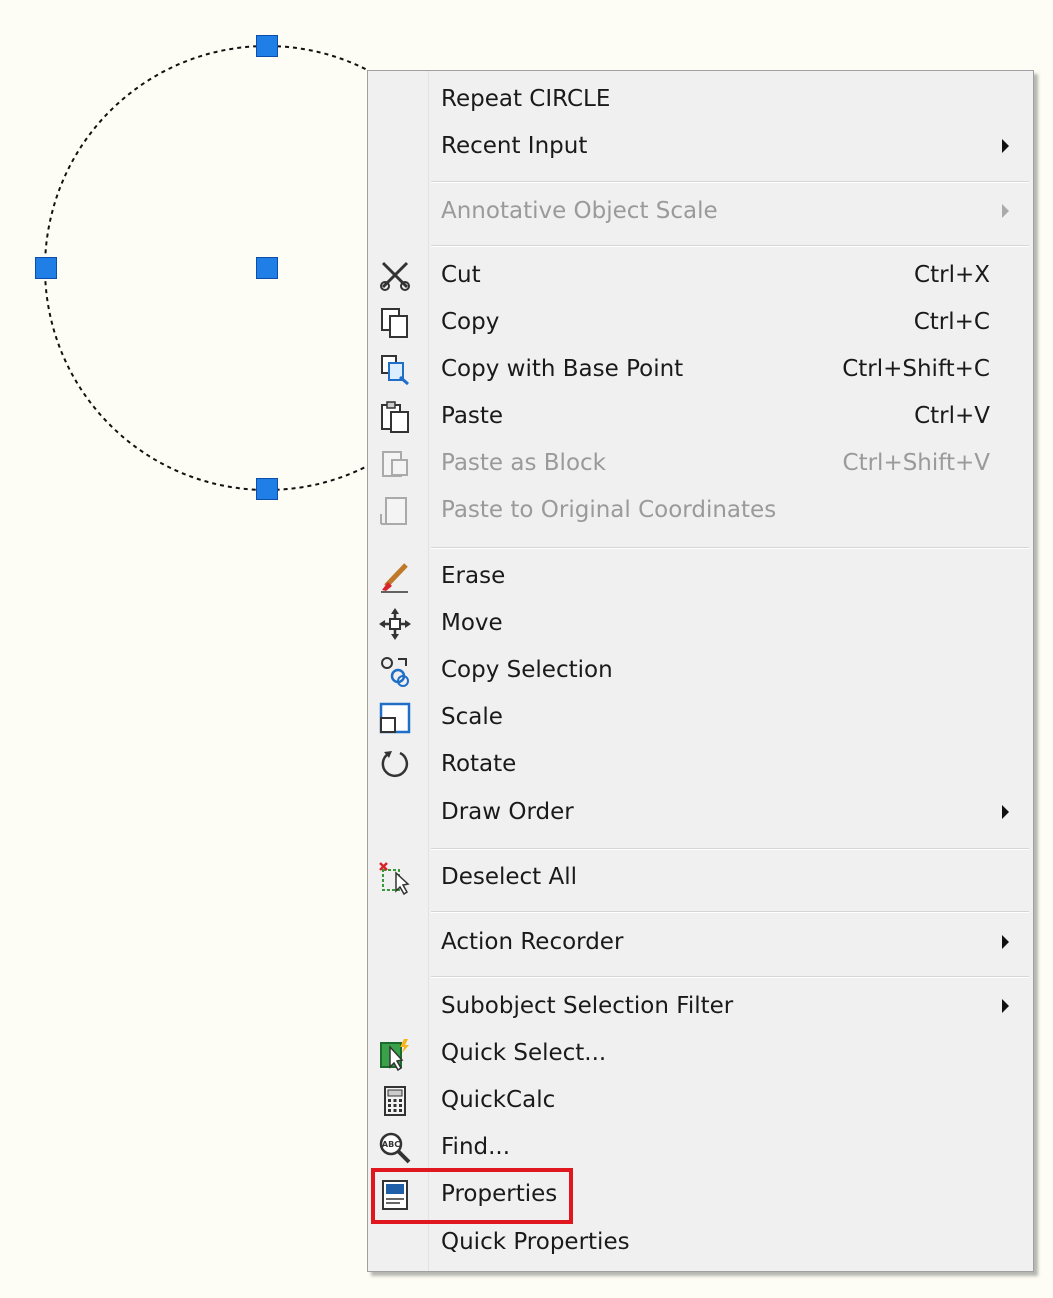 This screenshot has width=1053, height=1298. What do you see at coordinates (479, 764) in the screenshot?
I see `menu-item-label: Rotate` at bounding box center [479, 764].